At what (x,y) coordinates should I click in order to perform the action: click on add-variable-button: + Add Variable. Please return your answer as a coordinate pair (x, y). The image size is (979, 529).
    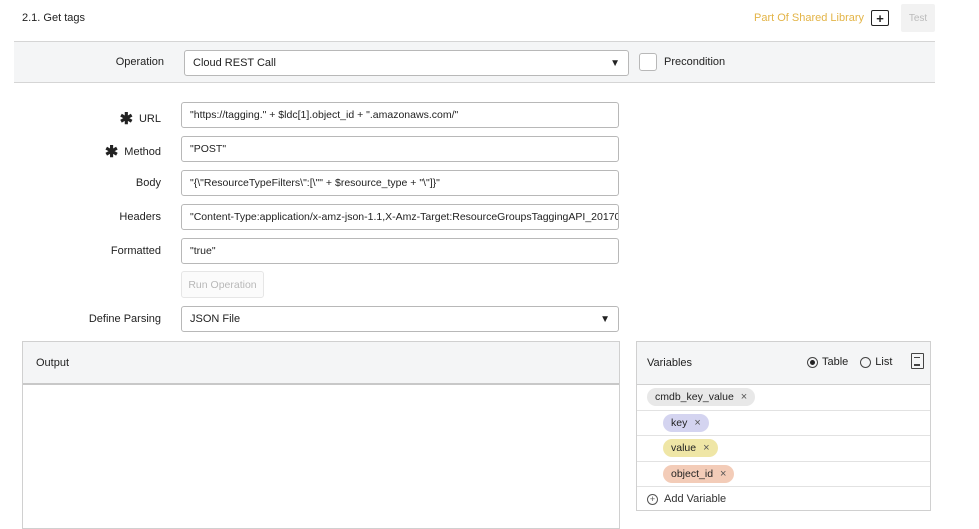
    Looking at the image, I should click on (783, 499).